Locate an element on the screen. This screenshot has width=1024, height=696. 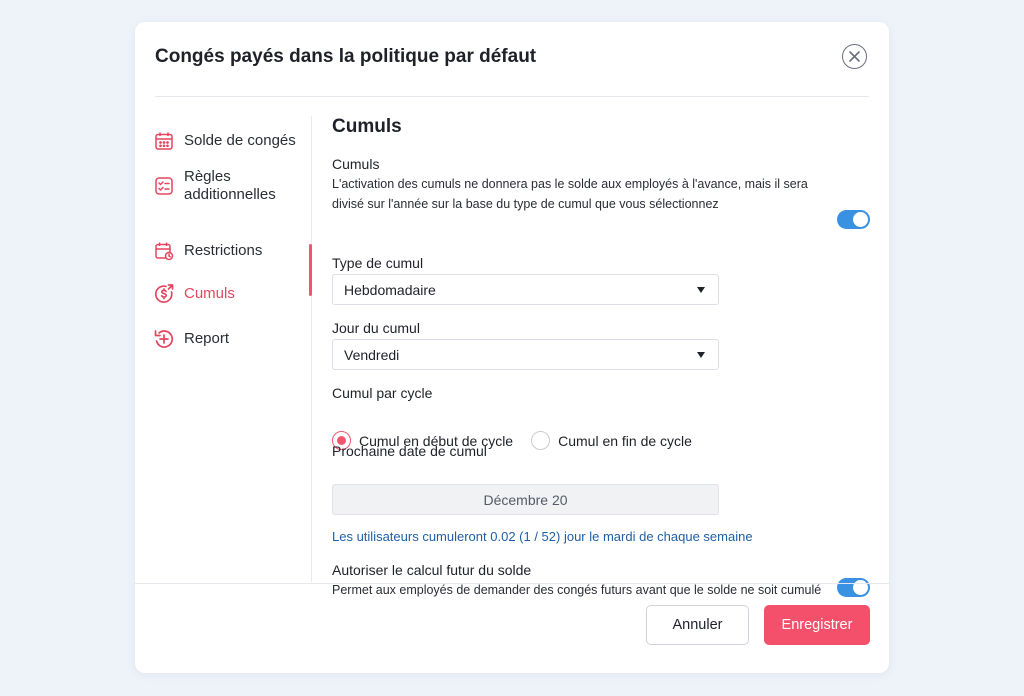
sidebar-item-cumuls: Cumuls is located at coordinates (194, 294).